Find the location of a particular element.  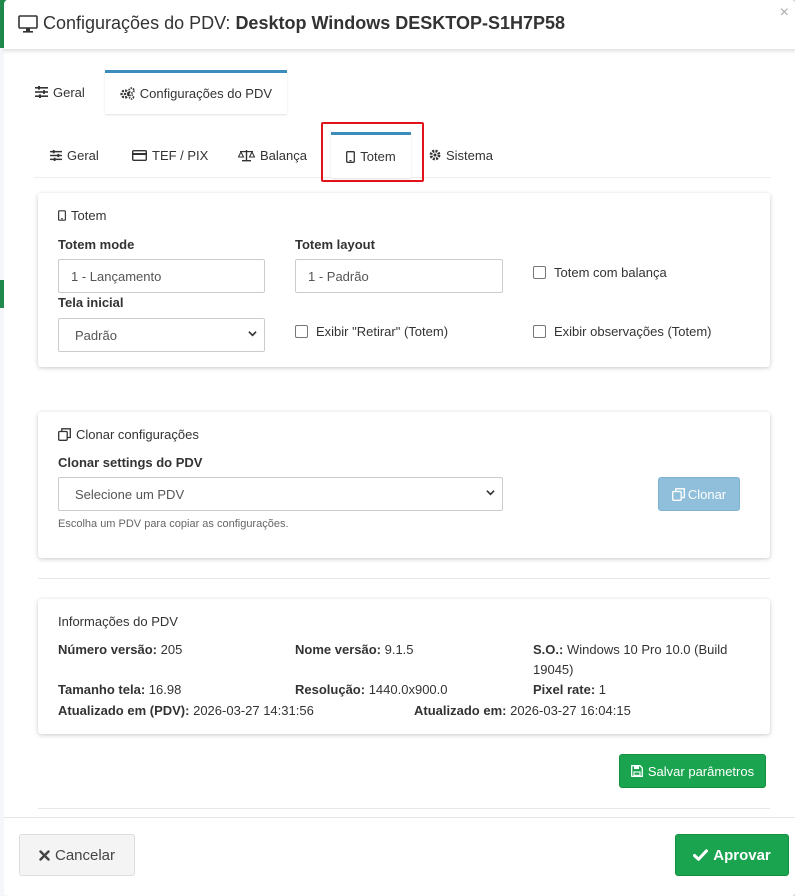

save-parameters-label: Salvar parâmetros is located at coordinates (701, 771).